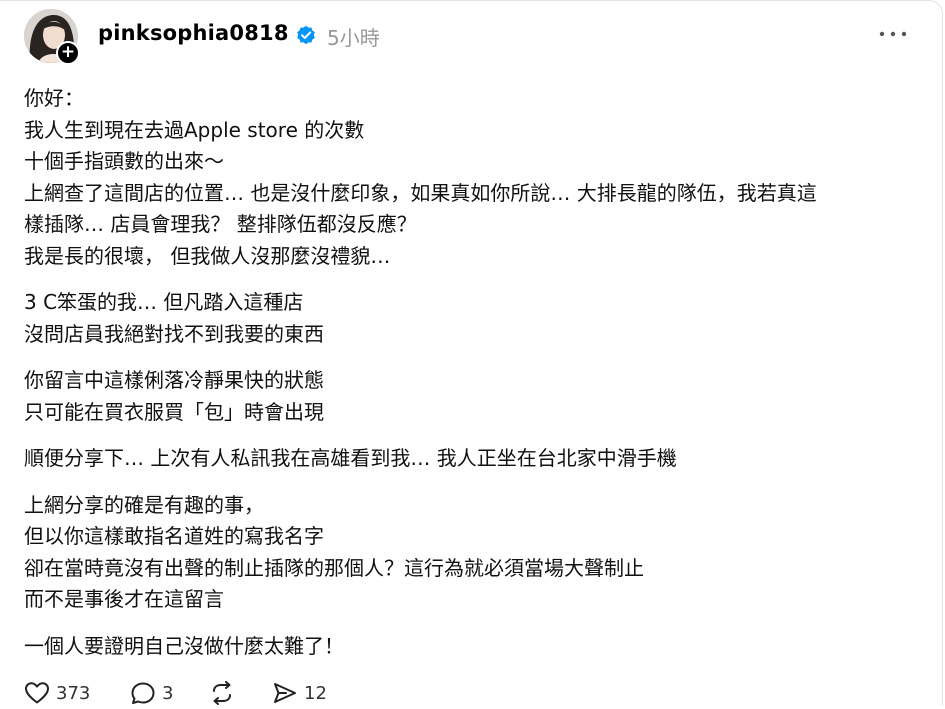 This screenshot has height=709, width=945. I want to click on like-button: 373, so click(57, 693).